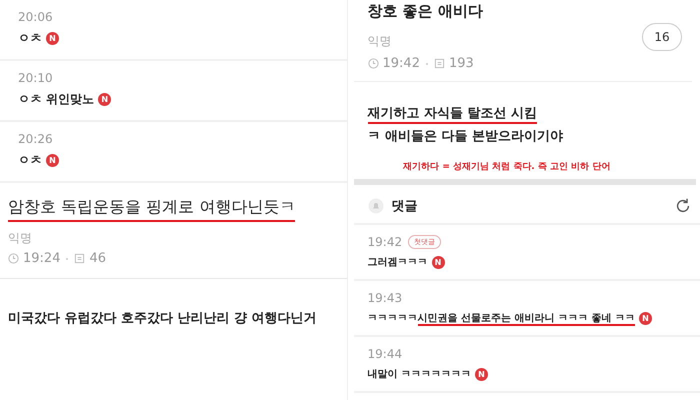 This screenshot has width=700, height=400. I want to click on post-body: 미국갔다 유럽갔다 호주갔다 난리난리 걍 여행다닌거, so click(162, 318).